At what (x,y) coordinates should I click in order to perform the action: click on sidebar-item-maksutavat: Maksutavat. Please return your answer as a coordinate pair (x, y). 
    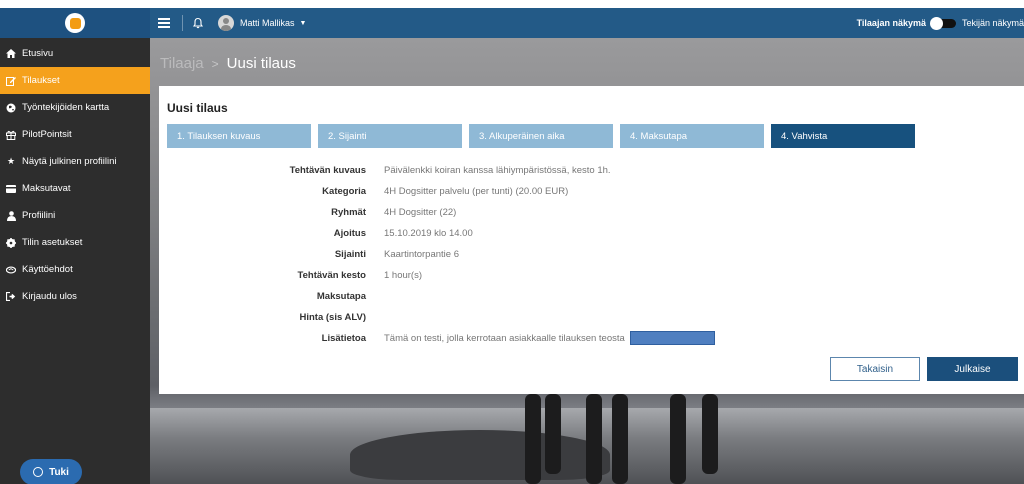
    Looking at the image, I should click on (75, 188).